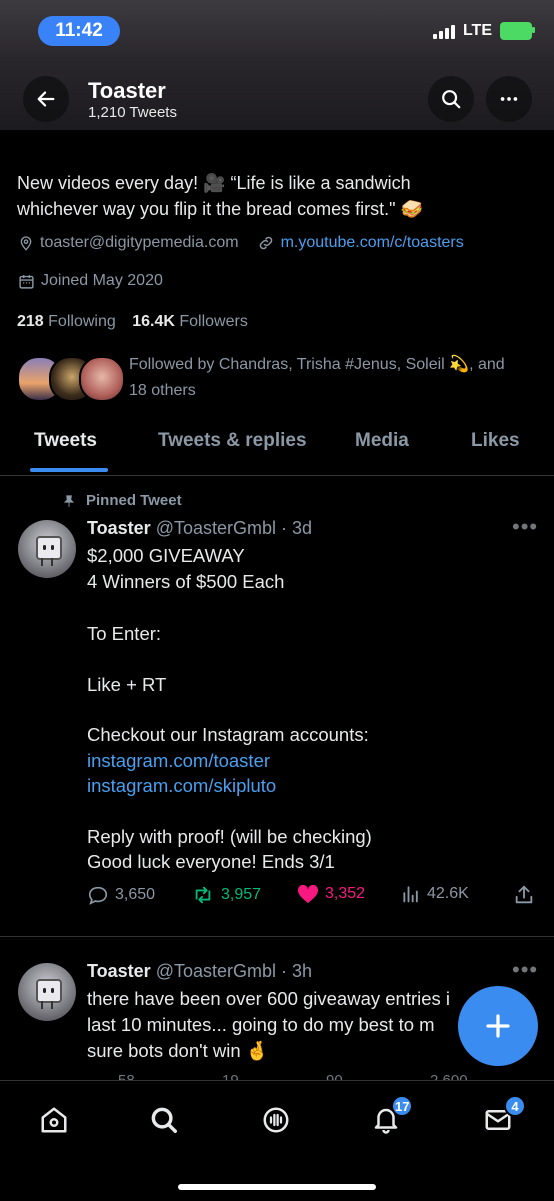 This screenshot has height=1201, width=554. Describe the element at coordinates (46, 99) in the screenshot. I see `back-button` at that location.